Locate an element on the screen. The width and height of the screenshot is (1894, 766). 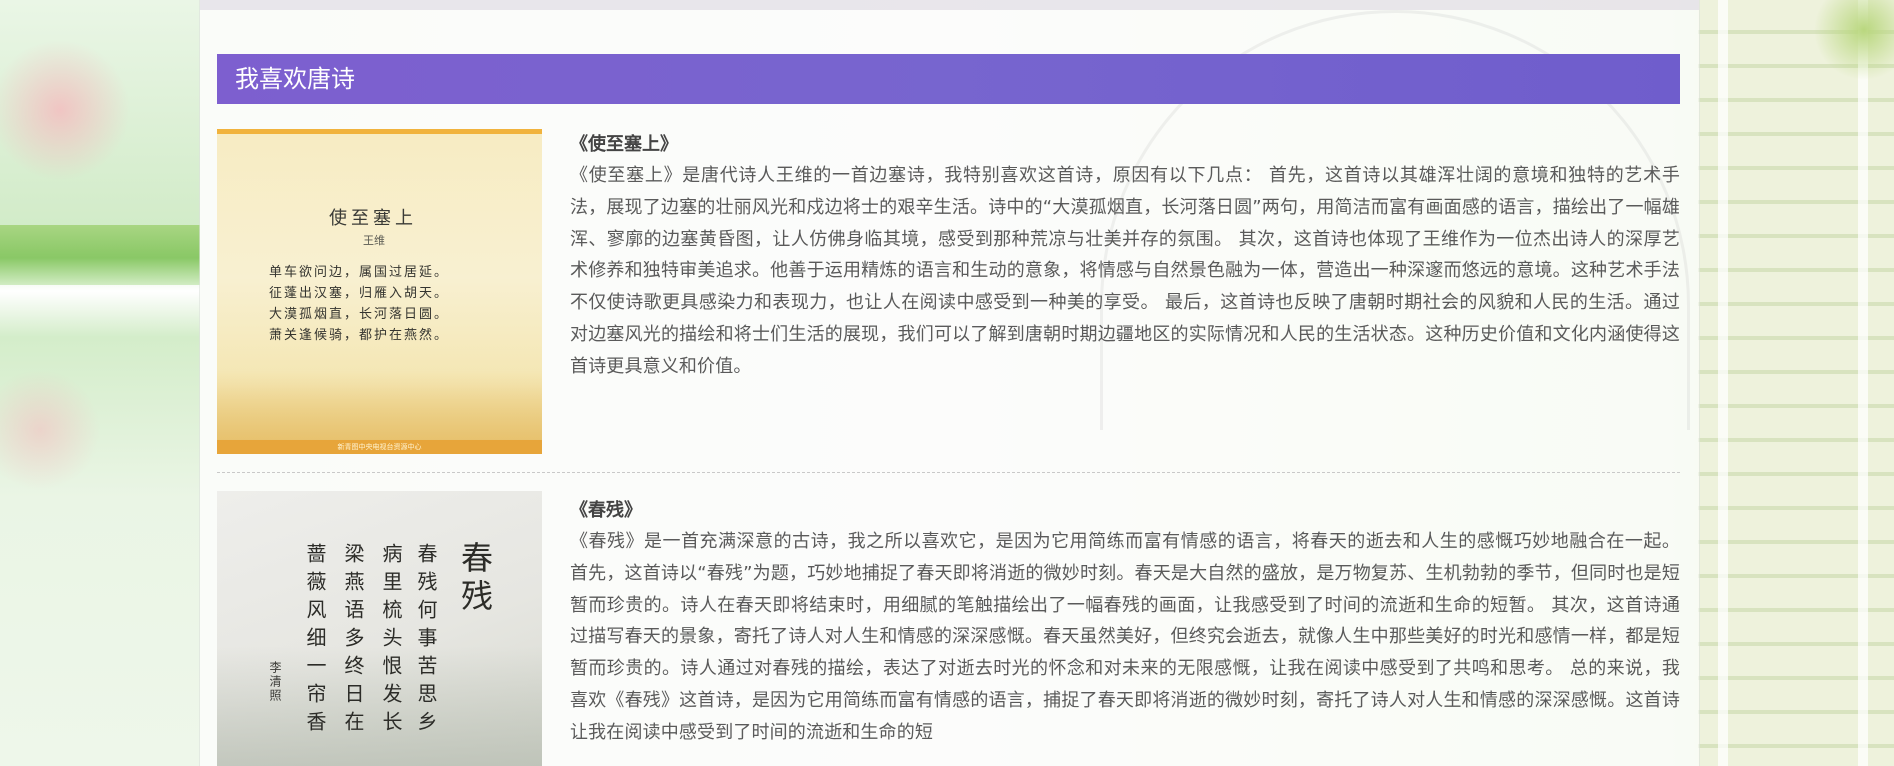
background-right-decoration is located at coordinates (1796, 383).